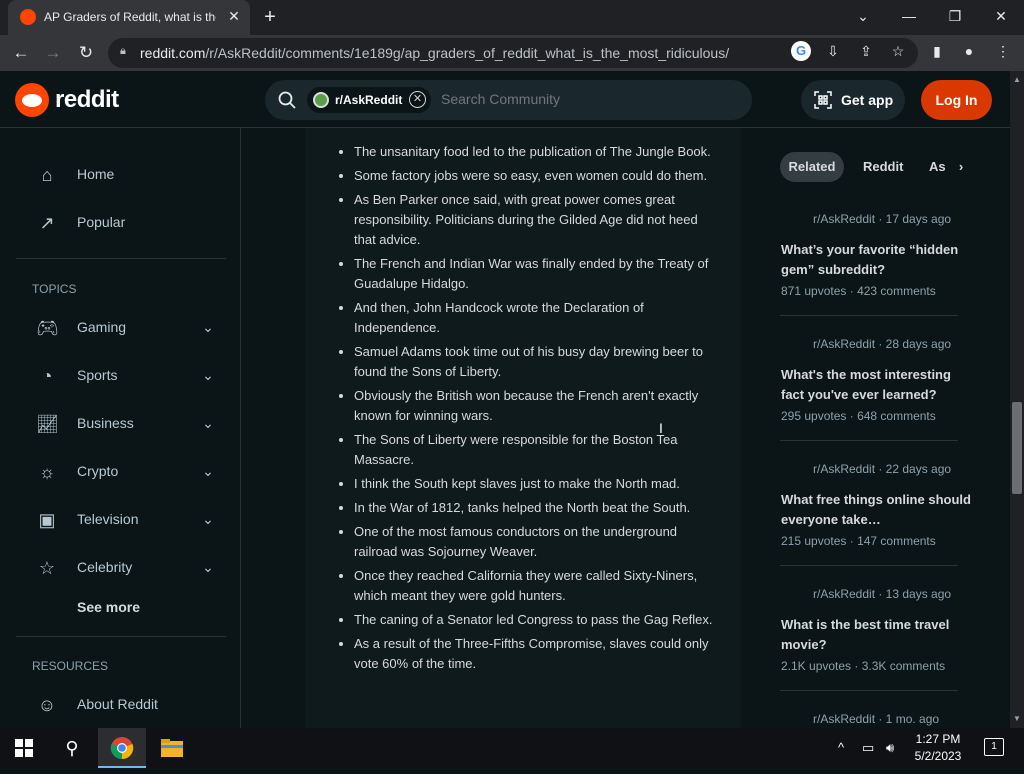 The image size is (1024, 774). Describe the element at coordinates (896, 541) in the screenshot. I see `comment-count: 147 comments` at that location.